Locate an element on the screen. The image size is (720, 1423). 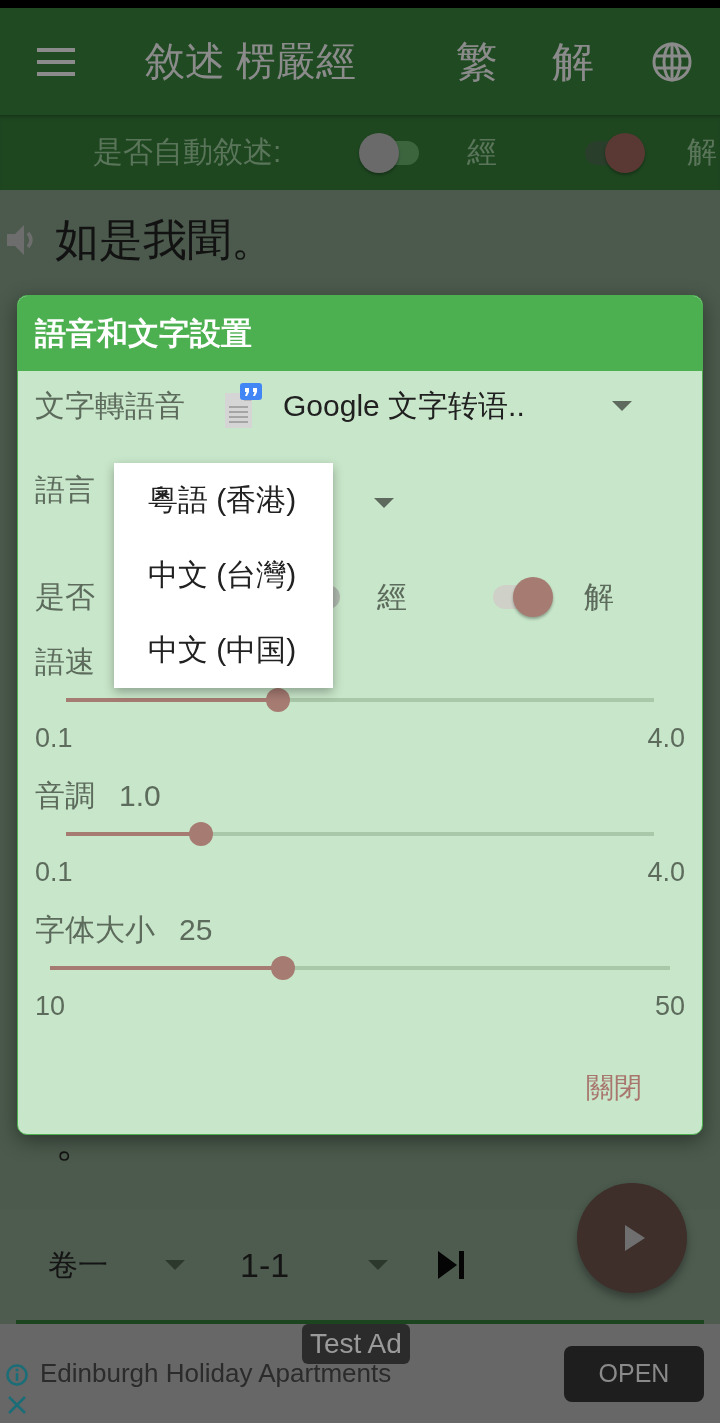
ad-badge: Test Ad is located at coordinates (356, 1344).